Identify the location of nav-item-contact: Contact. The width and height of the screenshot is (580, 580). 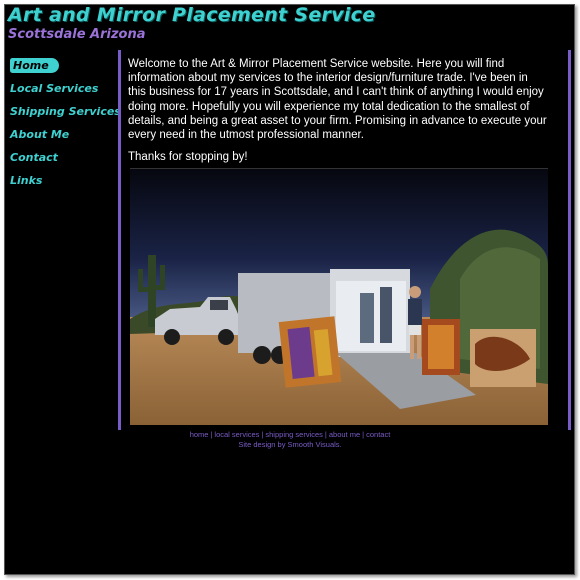
(65, 157).